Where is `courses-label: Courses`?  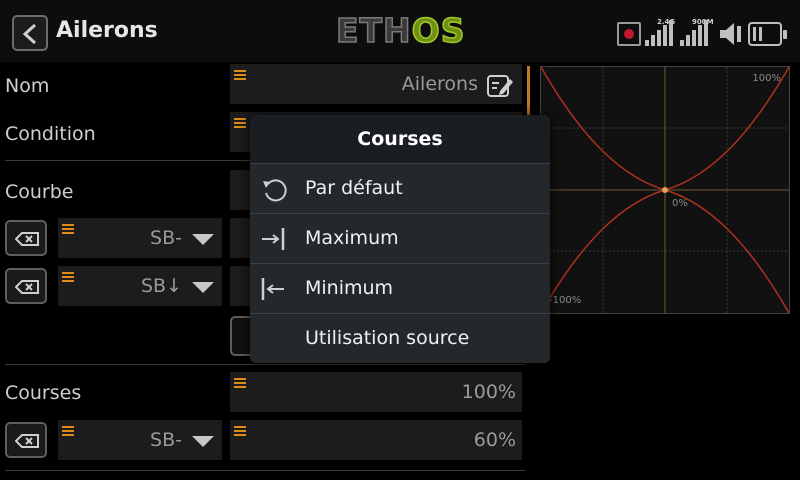 courses-label: Courses is located at coordinates (43, 393).